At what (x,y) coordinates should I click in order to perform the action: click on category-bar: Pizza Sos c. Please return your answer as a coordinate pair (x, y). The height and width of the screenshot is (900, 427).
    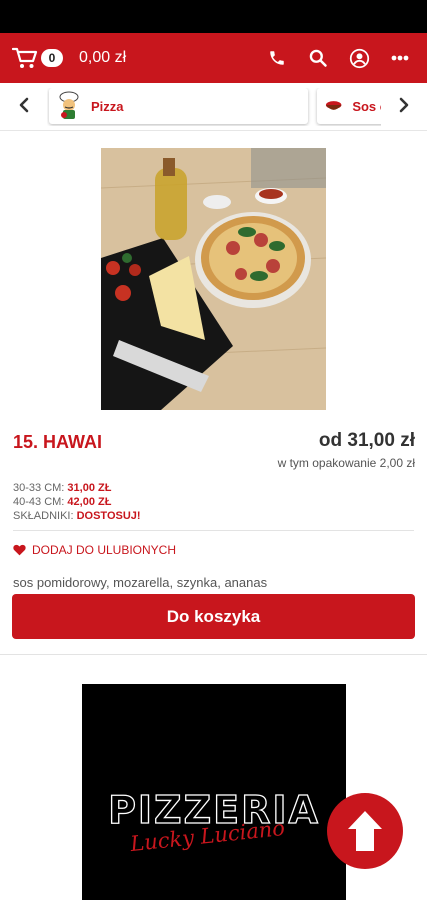
    Looking at the image, I should click on (213, 107).